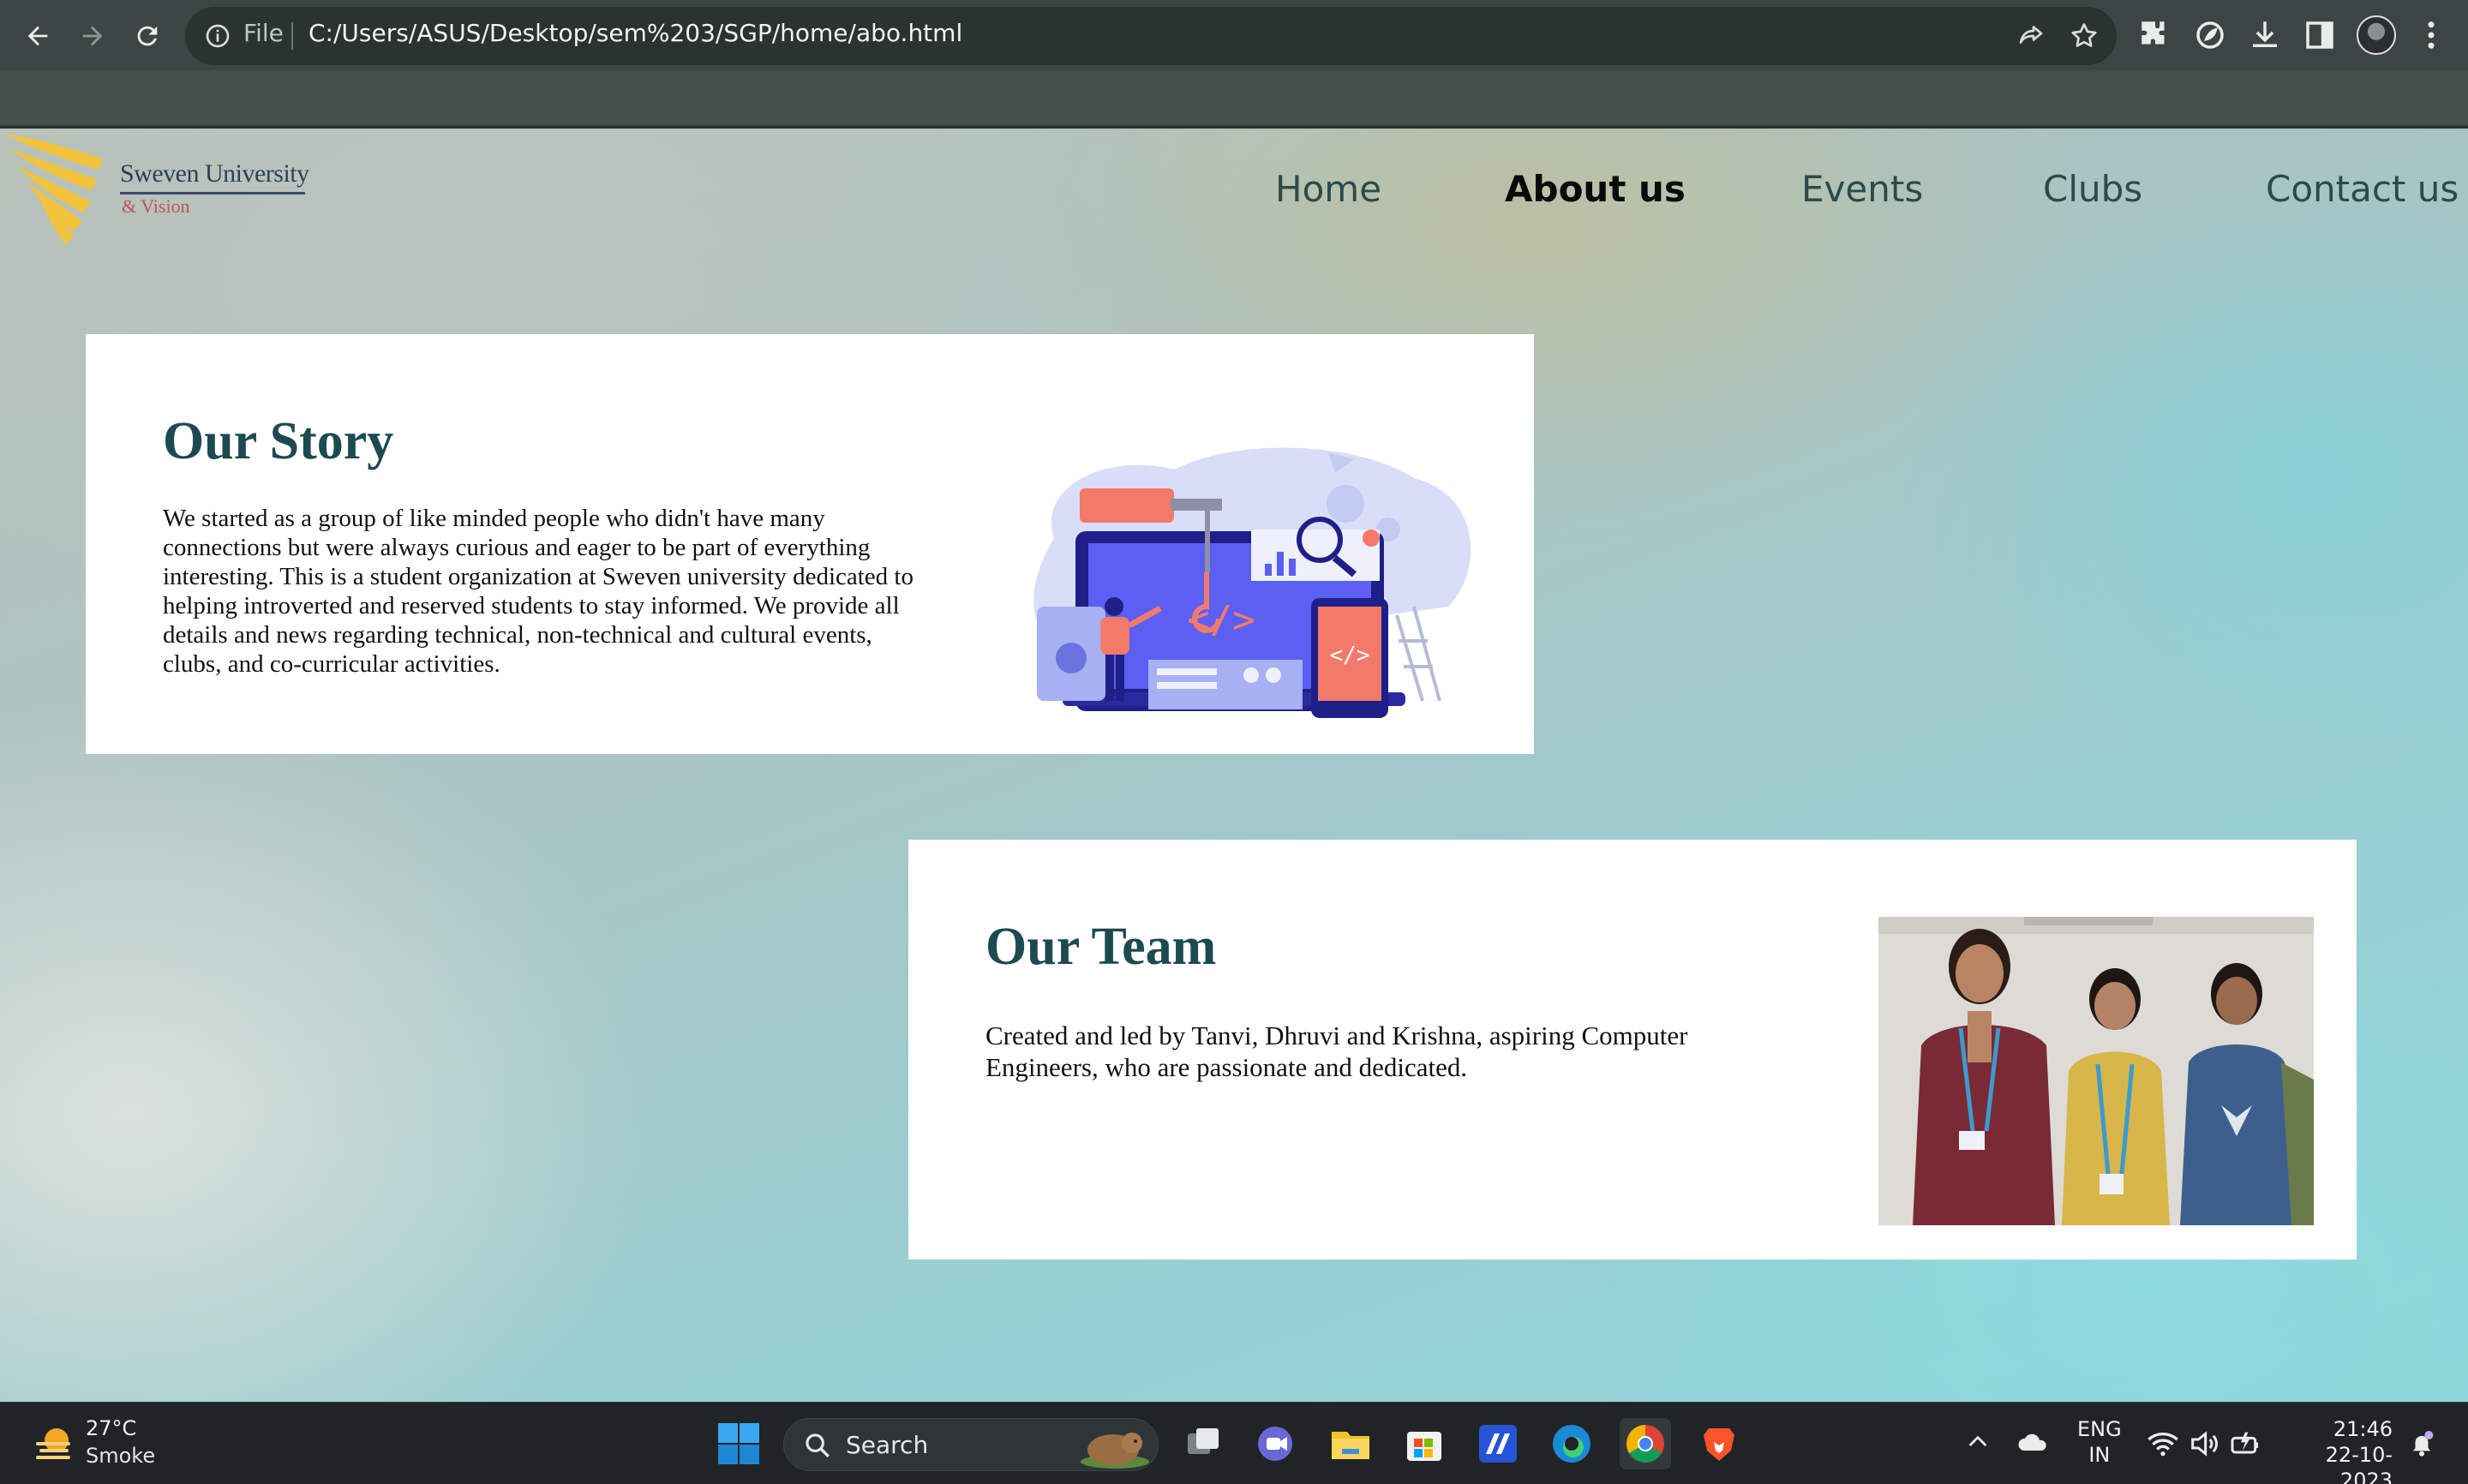 The image size is (2468, 1484). I want to click on search-highlight-wombat-icon, so click(1115, 1451).